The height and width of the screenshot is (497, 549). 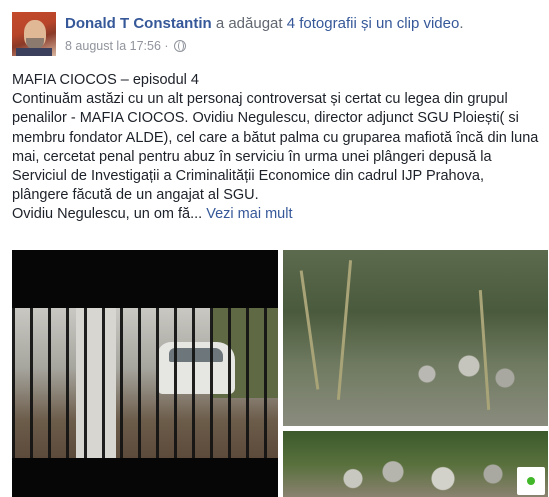 What do you see at coordinates (105, 80) in the screenshot?
I see `post-title-line: MAFIA CIOCOS – episodul 4` at bounding box center [105, 80].